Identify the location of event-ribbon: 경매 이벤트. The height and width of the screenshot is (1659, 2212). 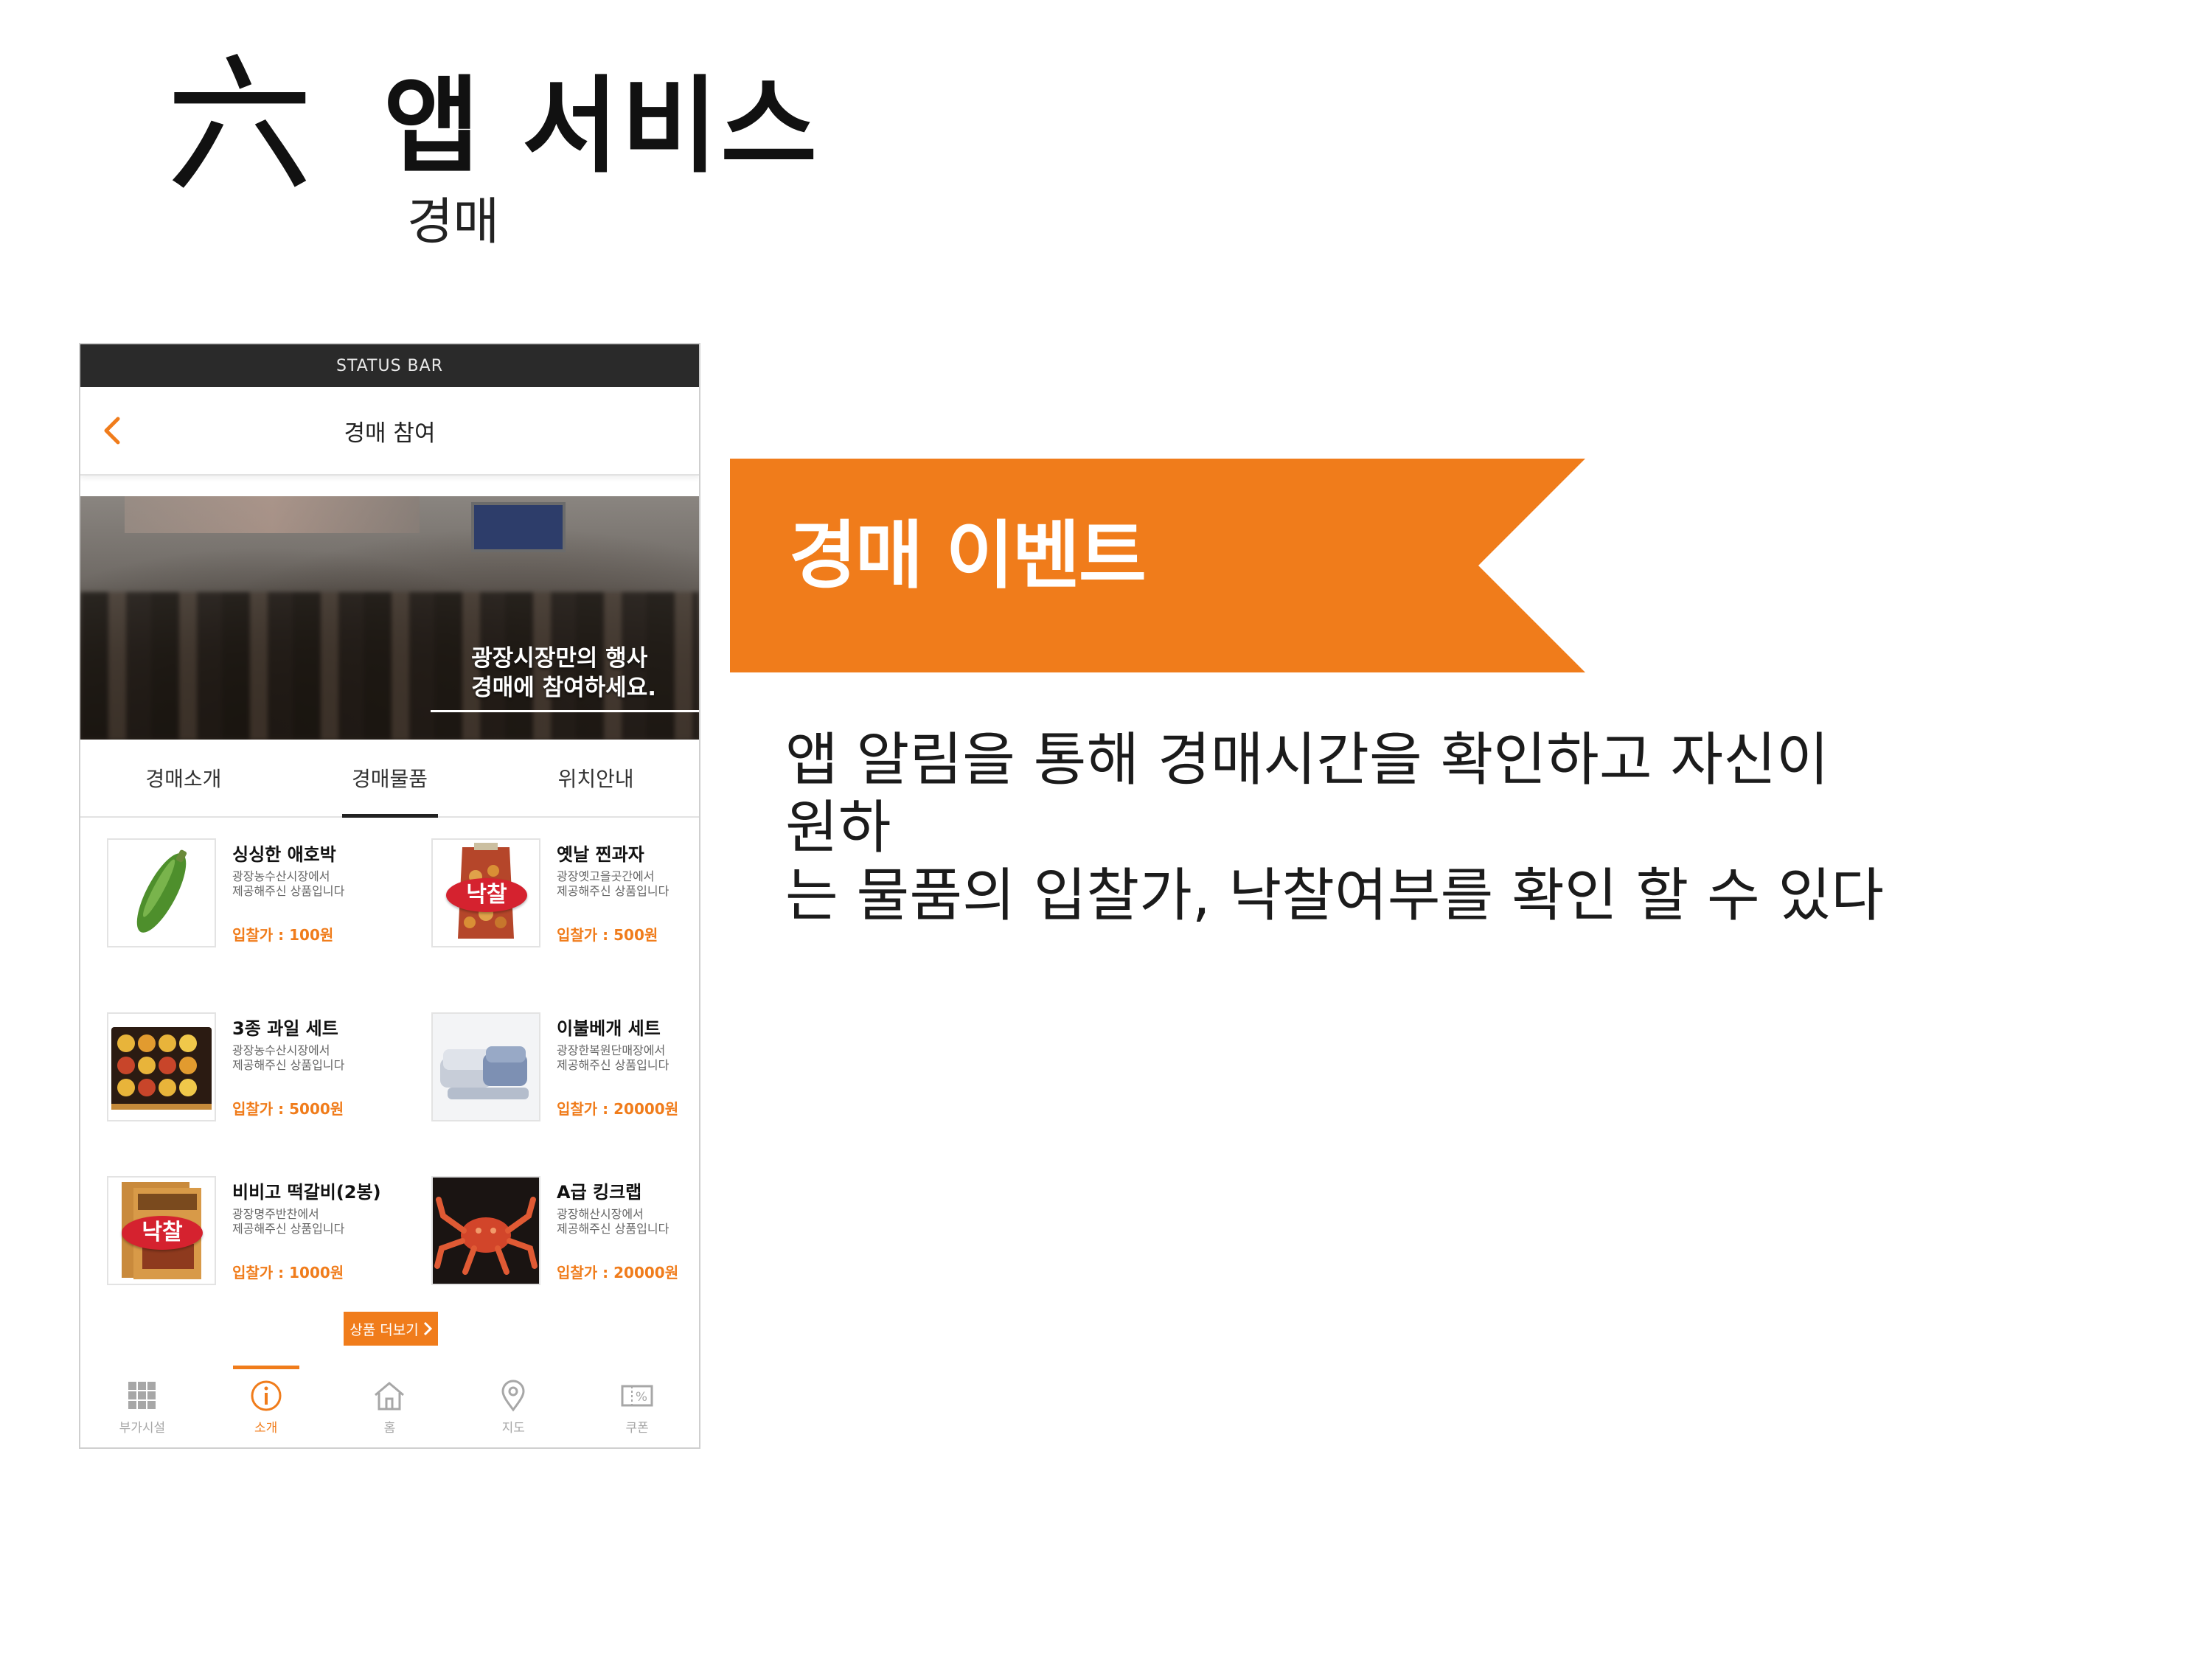
(1157, 565).